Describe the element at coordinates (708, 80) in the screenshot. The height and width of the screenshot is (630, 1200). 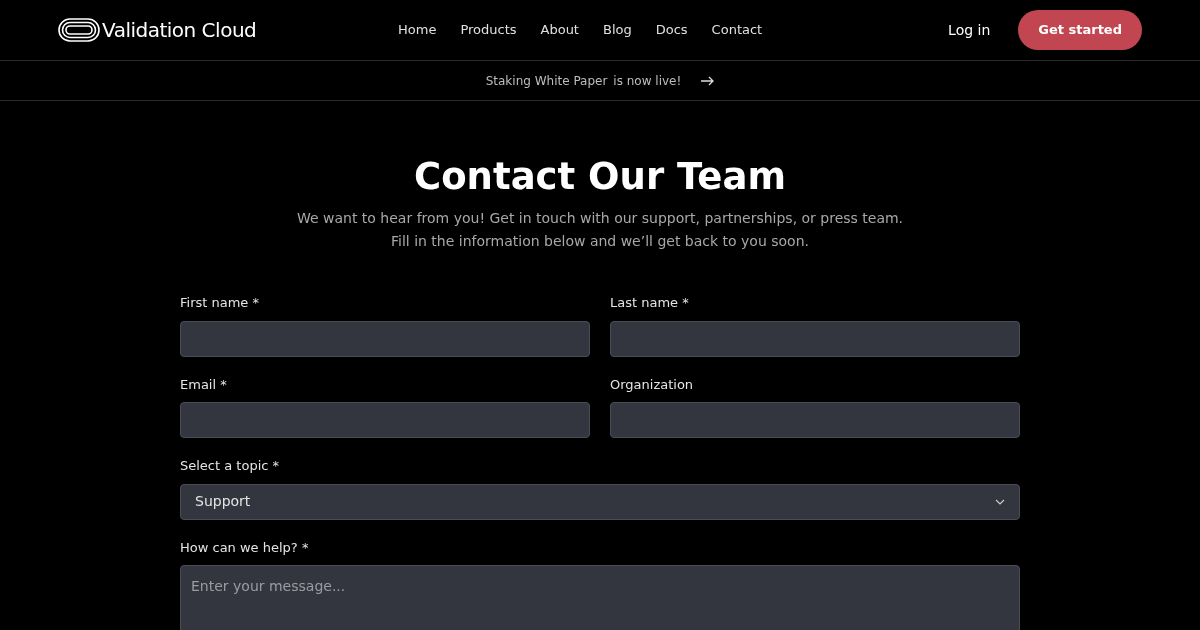
I see `arrow-right-icon` at that location.